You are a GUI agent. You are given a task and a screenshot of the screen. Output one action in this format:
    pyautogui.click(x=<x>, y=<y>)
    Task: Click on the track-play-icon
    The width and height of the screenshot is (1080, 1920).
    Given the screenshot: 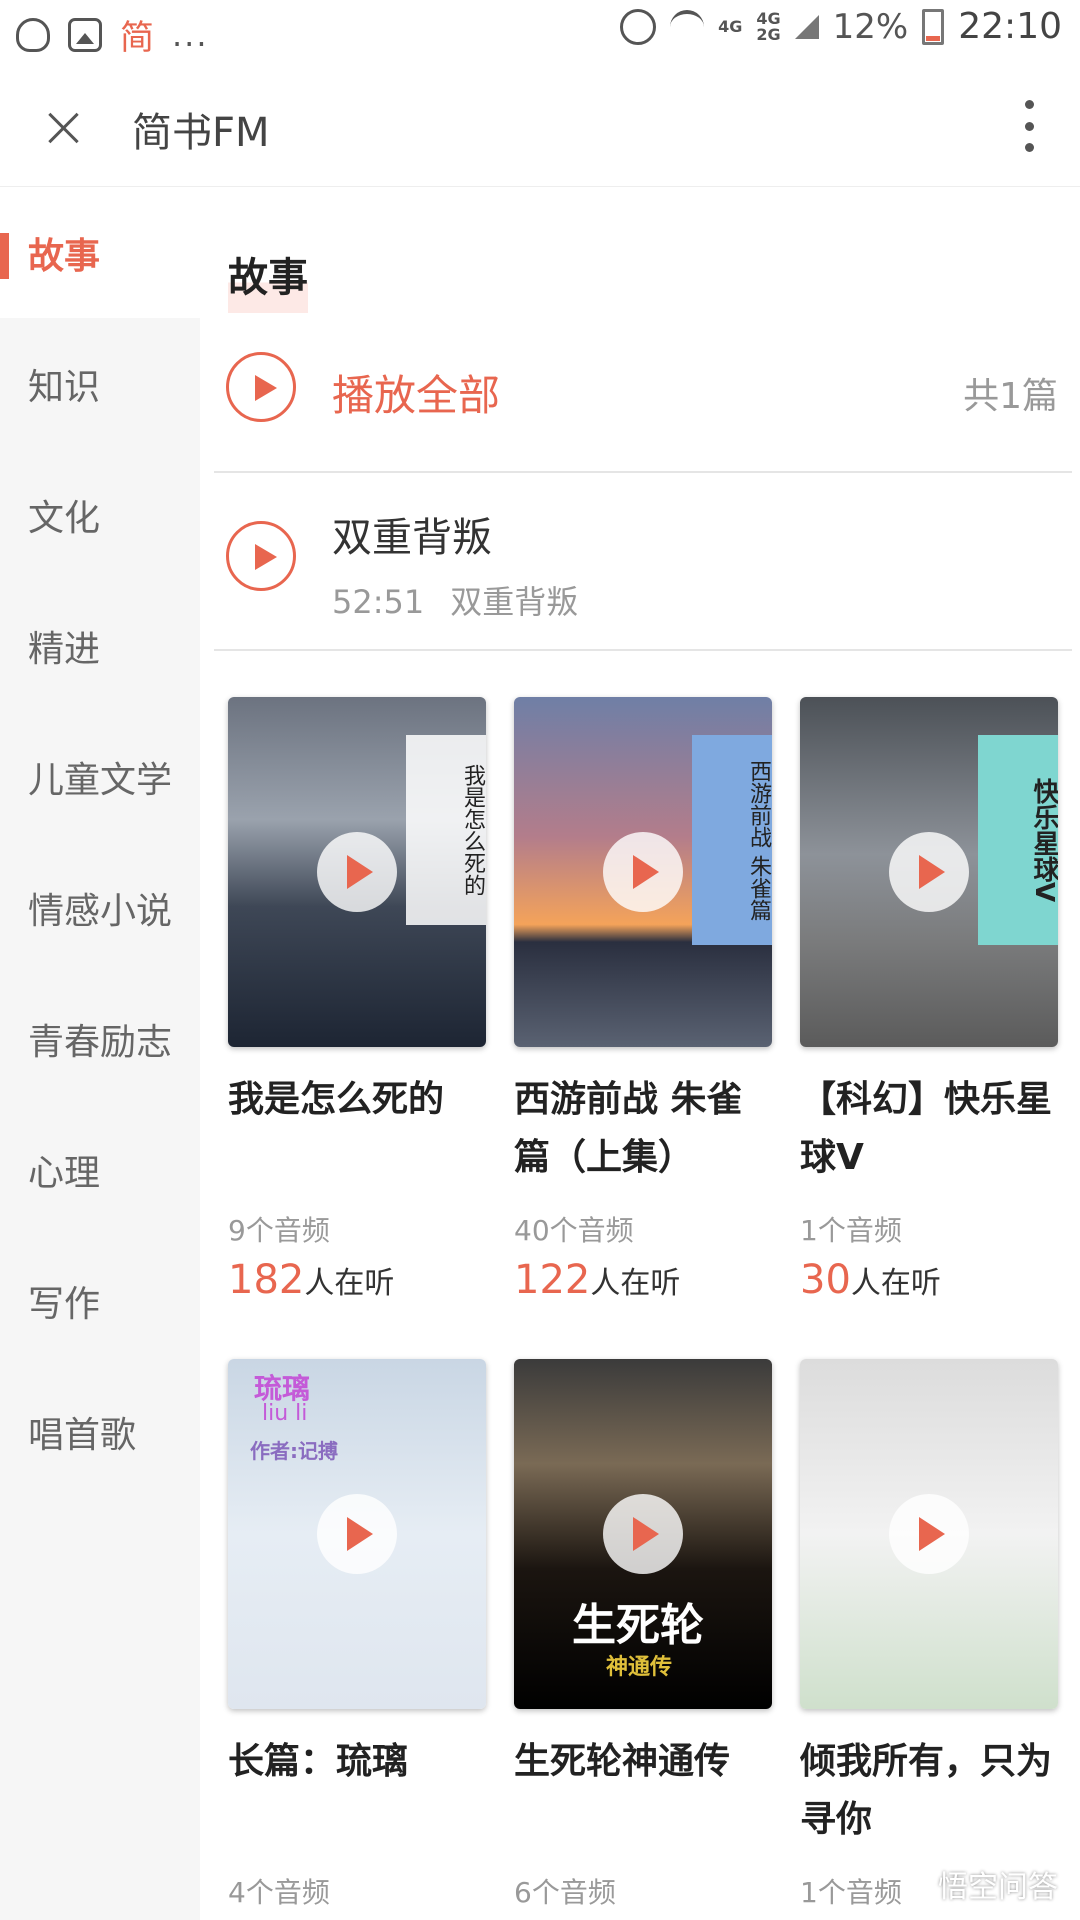 What is the action you would take?
    pyautogui.click(x=261, y=556)
    